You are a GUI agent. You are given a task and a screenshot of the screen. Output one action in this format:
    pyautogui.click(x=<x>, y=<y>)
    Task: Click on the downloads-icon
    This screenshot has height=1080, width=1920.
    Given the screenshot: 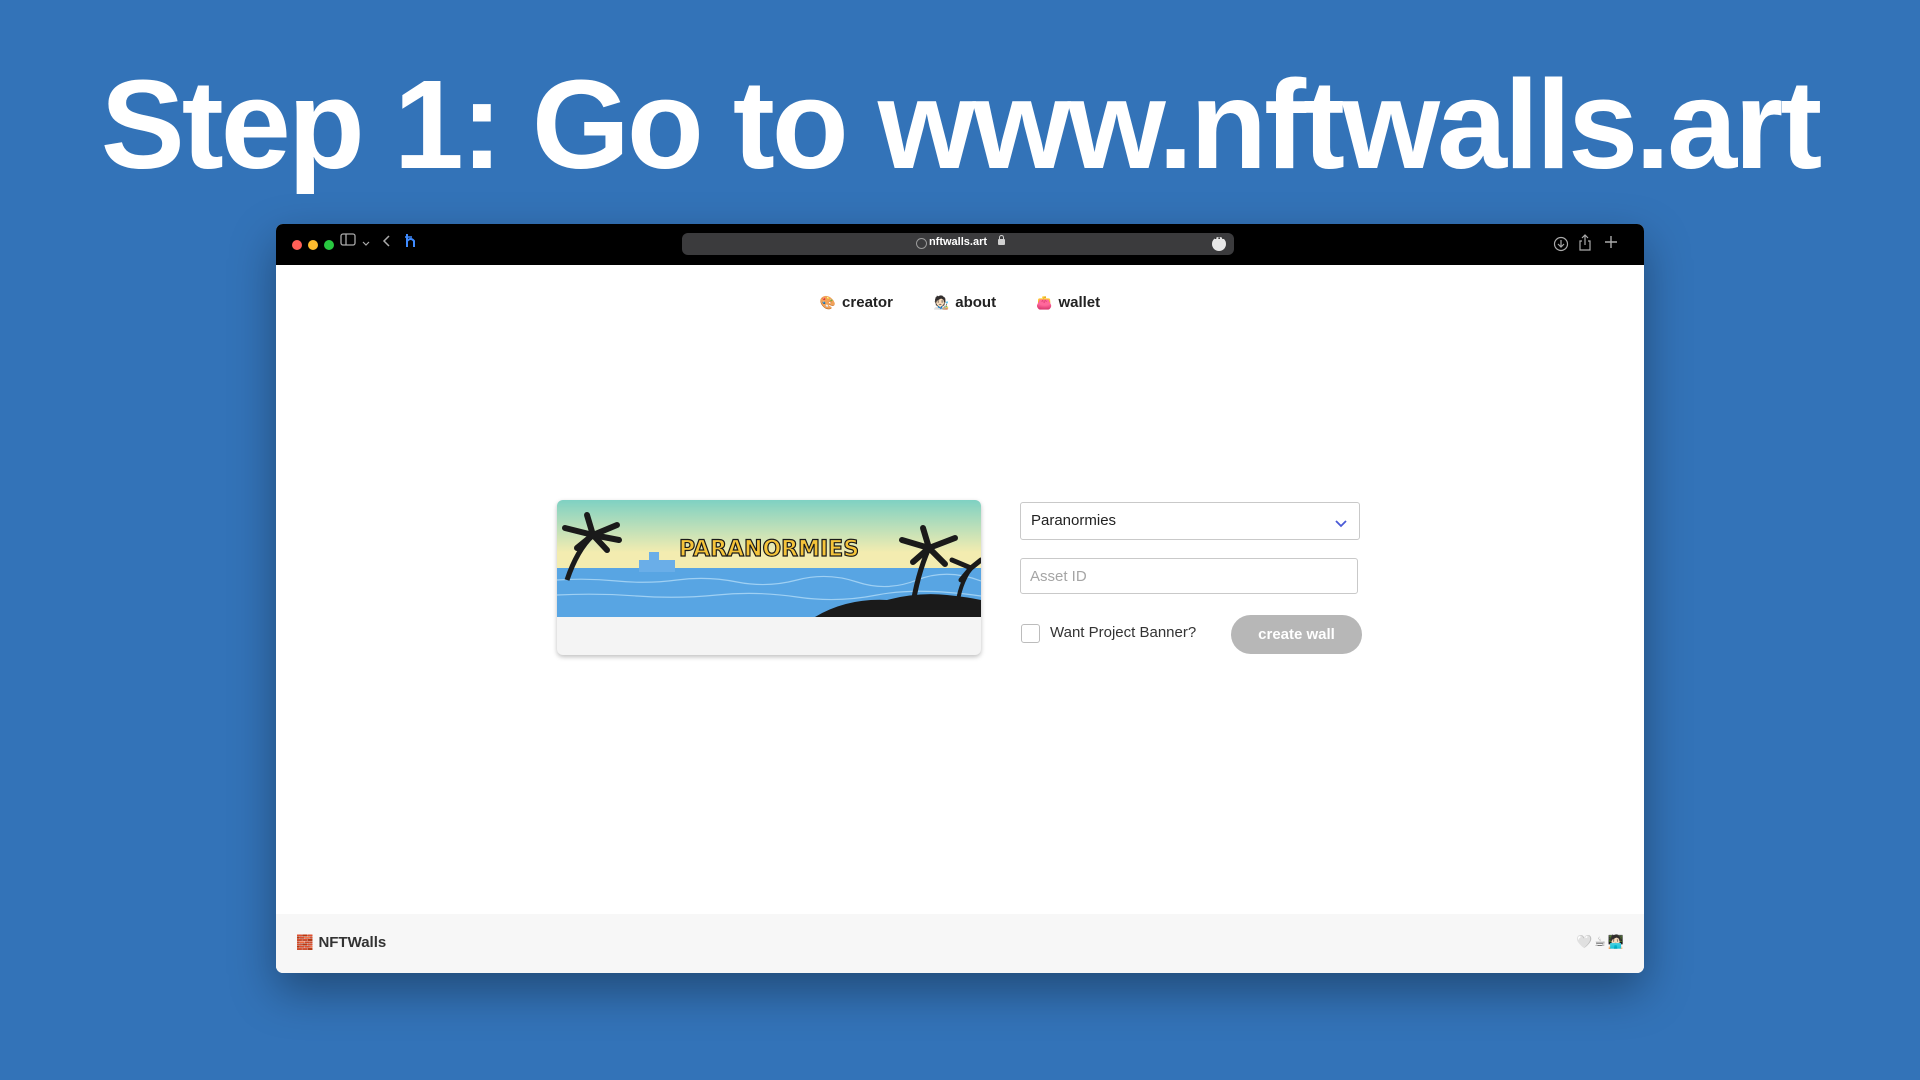 What is the action you would take?
    pyautogui.click(x=1561, y=245)
    